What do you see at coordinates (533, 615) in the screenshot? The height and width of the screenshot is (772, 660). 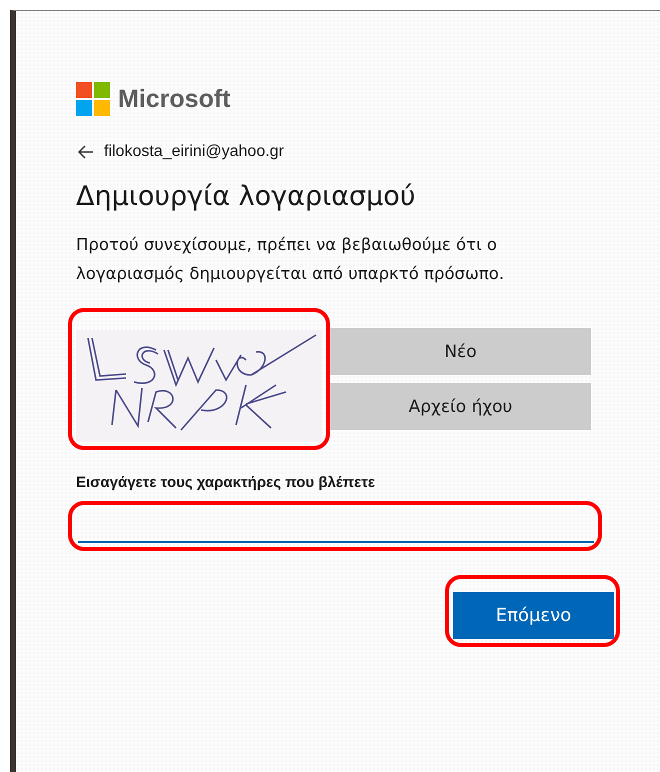 I see `next-button: Επόμενο` at bounding box center [533, 615].